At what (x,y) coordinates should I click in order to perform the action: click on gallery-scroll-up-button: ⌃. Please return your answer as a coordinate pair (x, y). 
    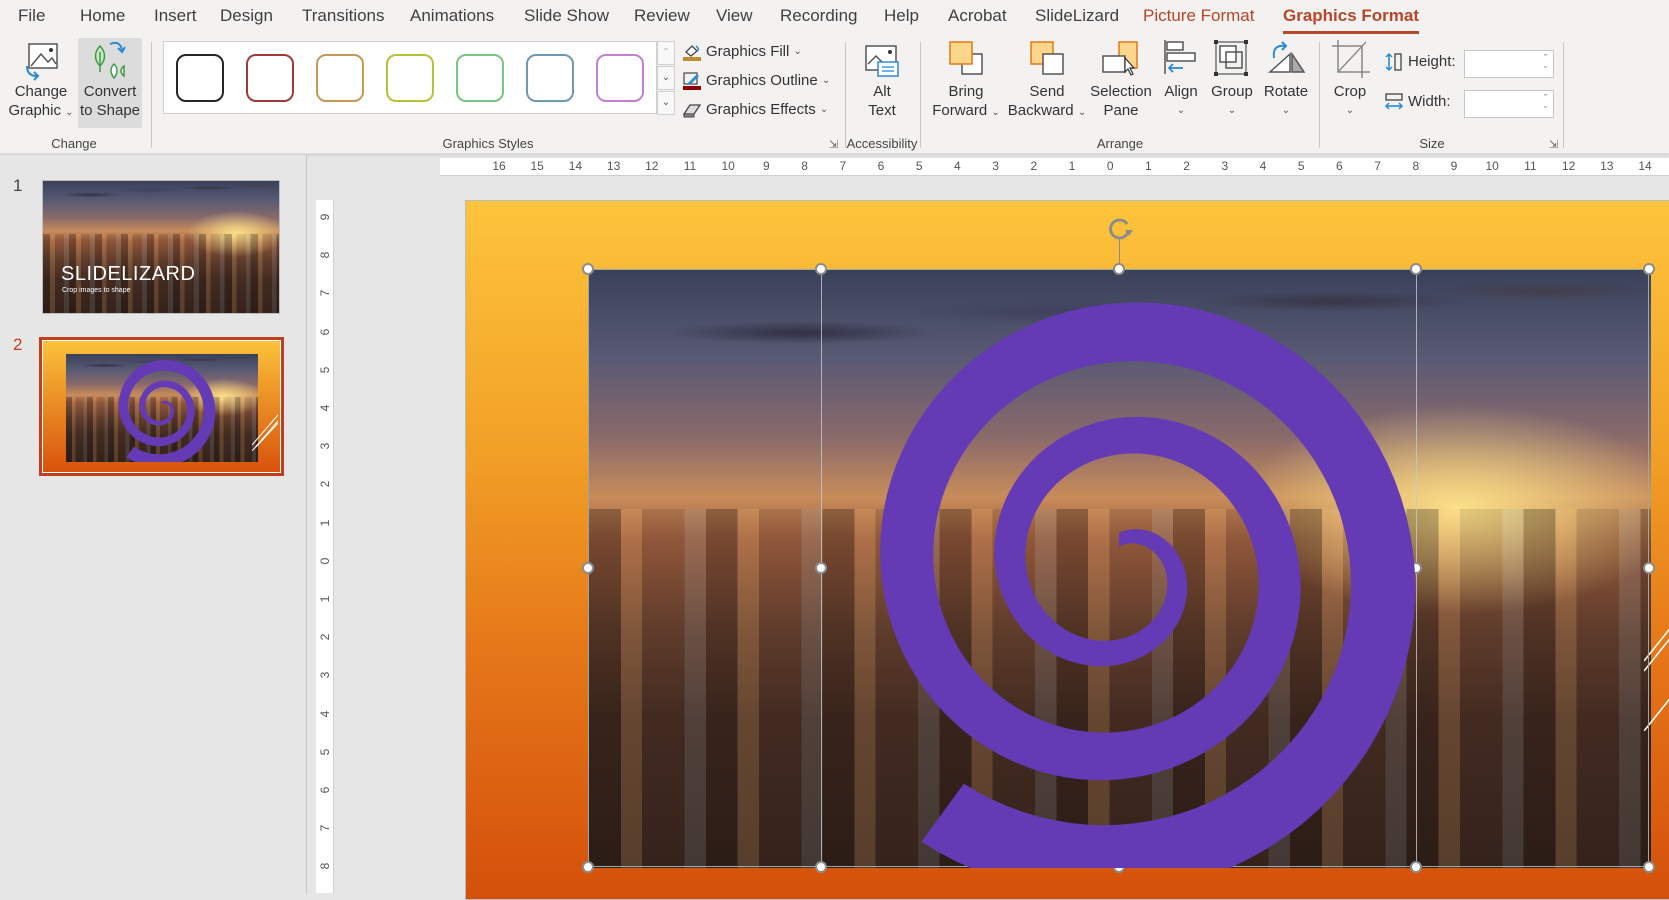
    Looking at the image, I should click on (666, 53).